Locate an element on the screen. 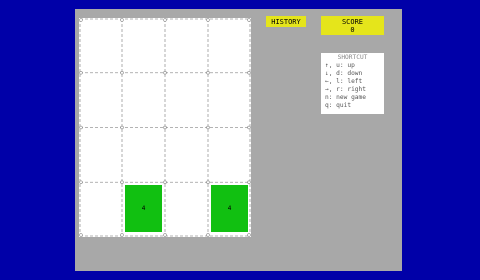 The width and height of the screenshot is (480, 280). shortcut-item-up: ↑, u: up is located at coordinates (340, 65).